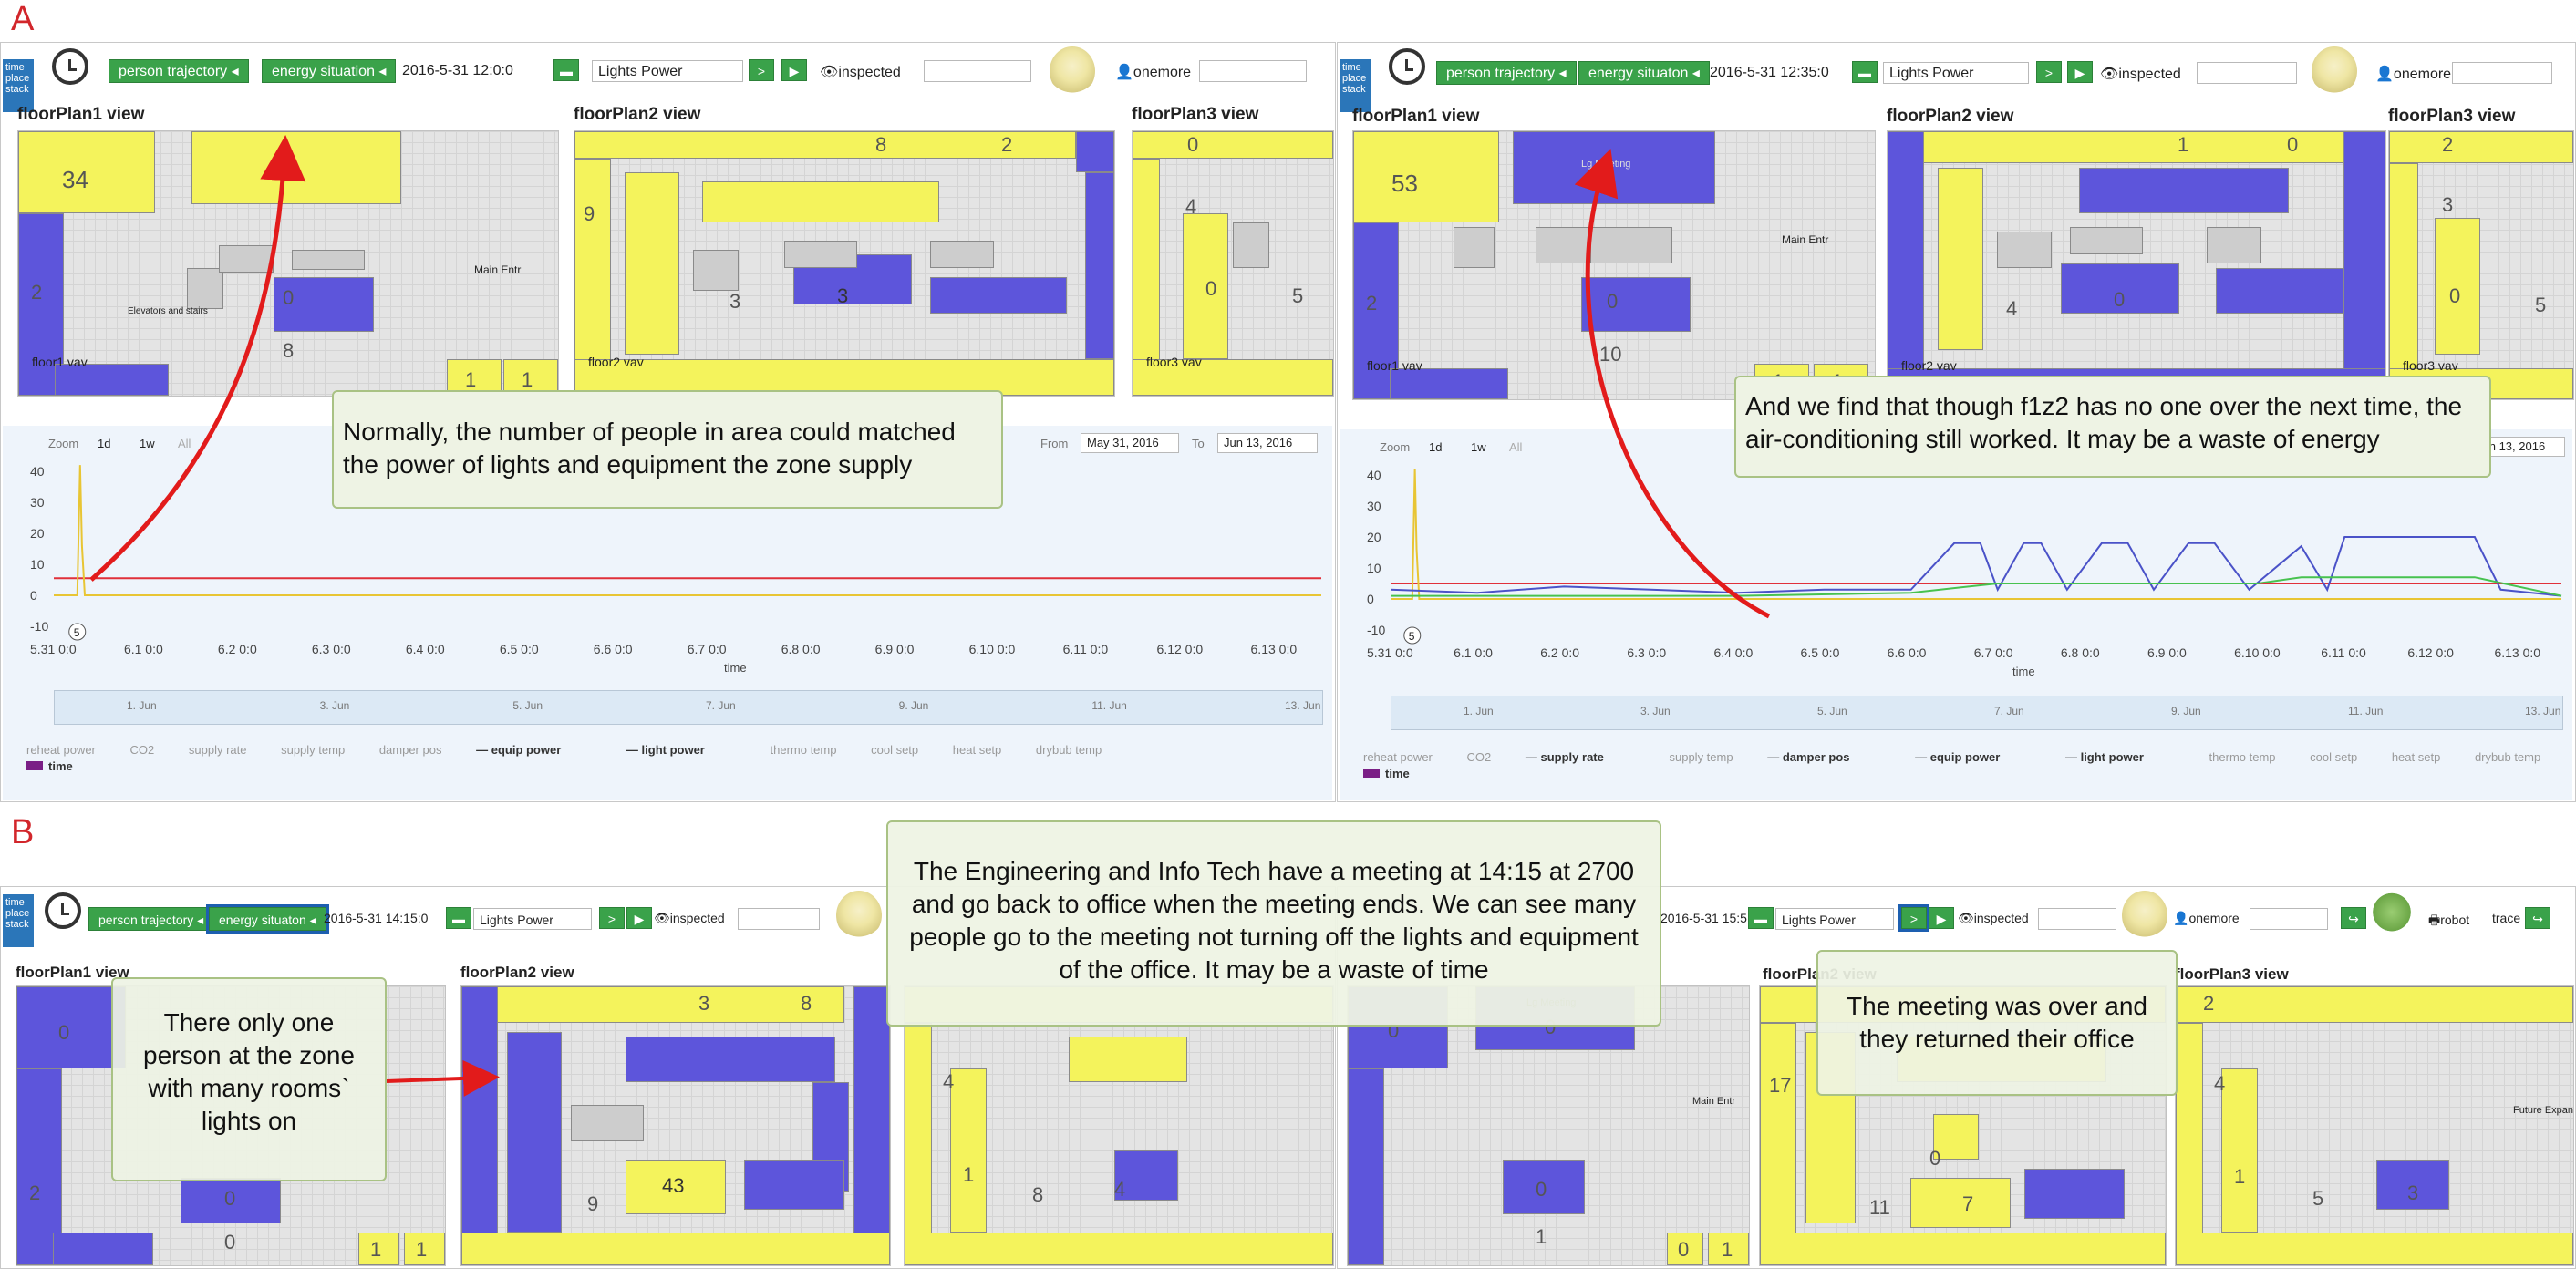  I want to click on arrow-a1, so click(197, 358).